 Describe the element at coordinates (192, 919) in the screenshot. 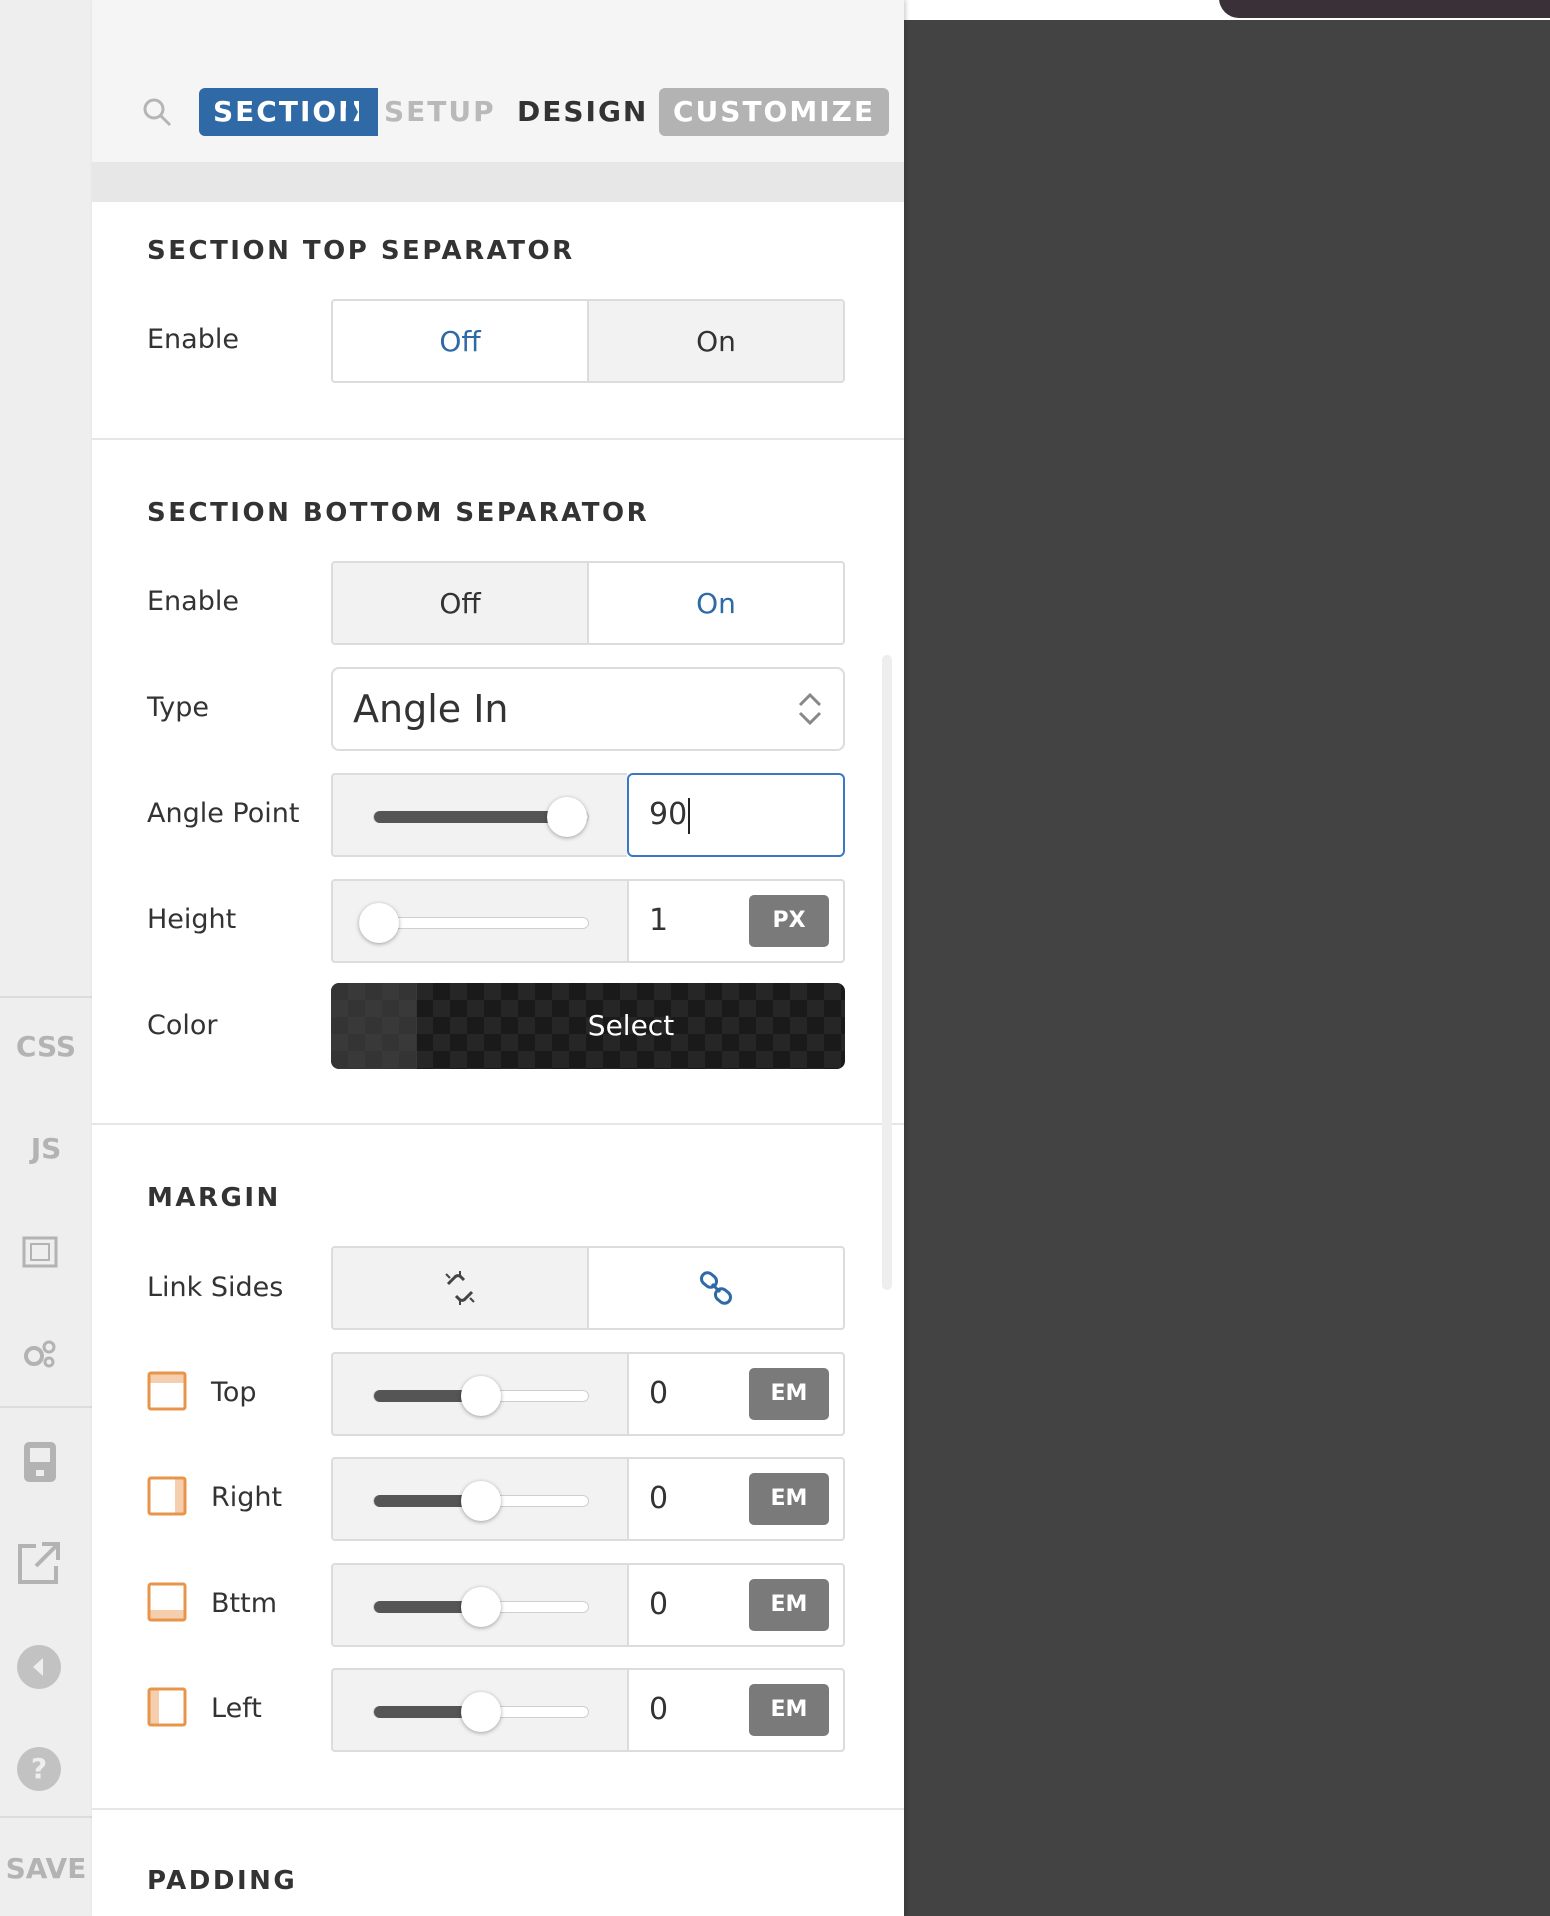

I see `height-label: Height` at that location.